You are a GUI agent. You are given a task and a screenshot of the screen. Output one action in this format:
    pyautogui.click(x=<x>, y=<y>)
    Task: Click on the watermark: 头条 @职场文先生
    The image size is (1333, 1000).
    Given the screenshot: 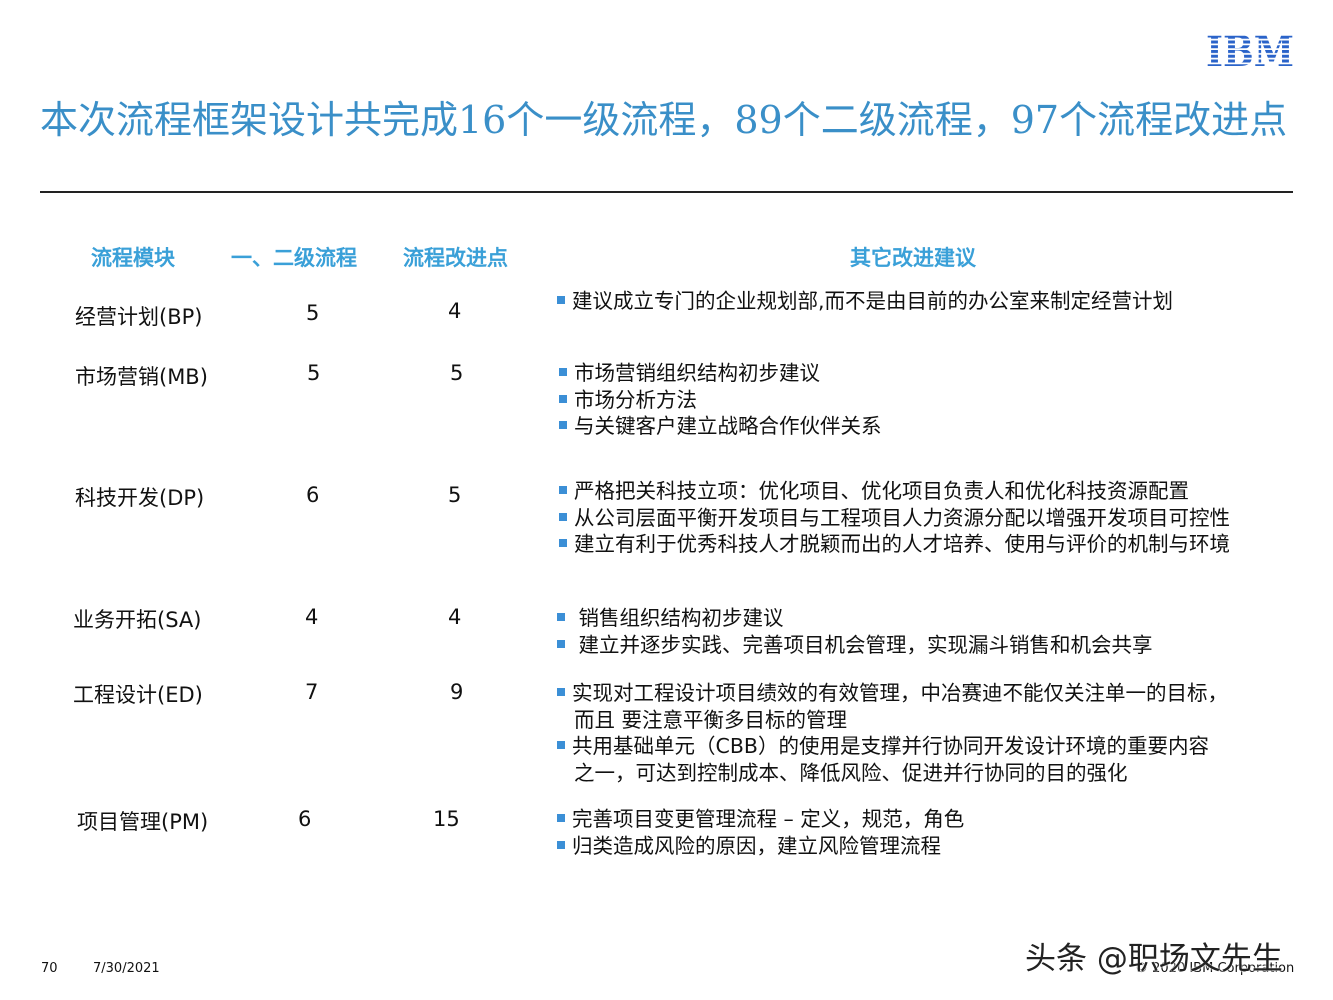 What is the action you would take?
    pyautogui.click(x=1154, y=959)
    